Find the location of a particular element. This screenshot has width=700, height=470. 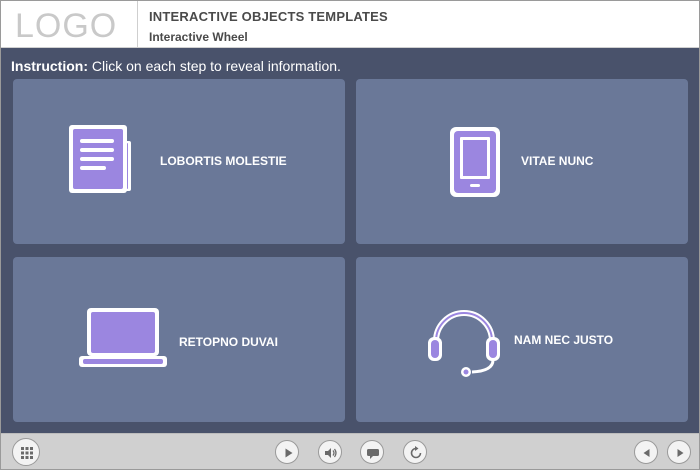

volume-button is located at coordinates (330, 452).